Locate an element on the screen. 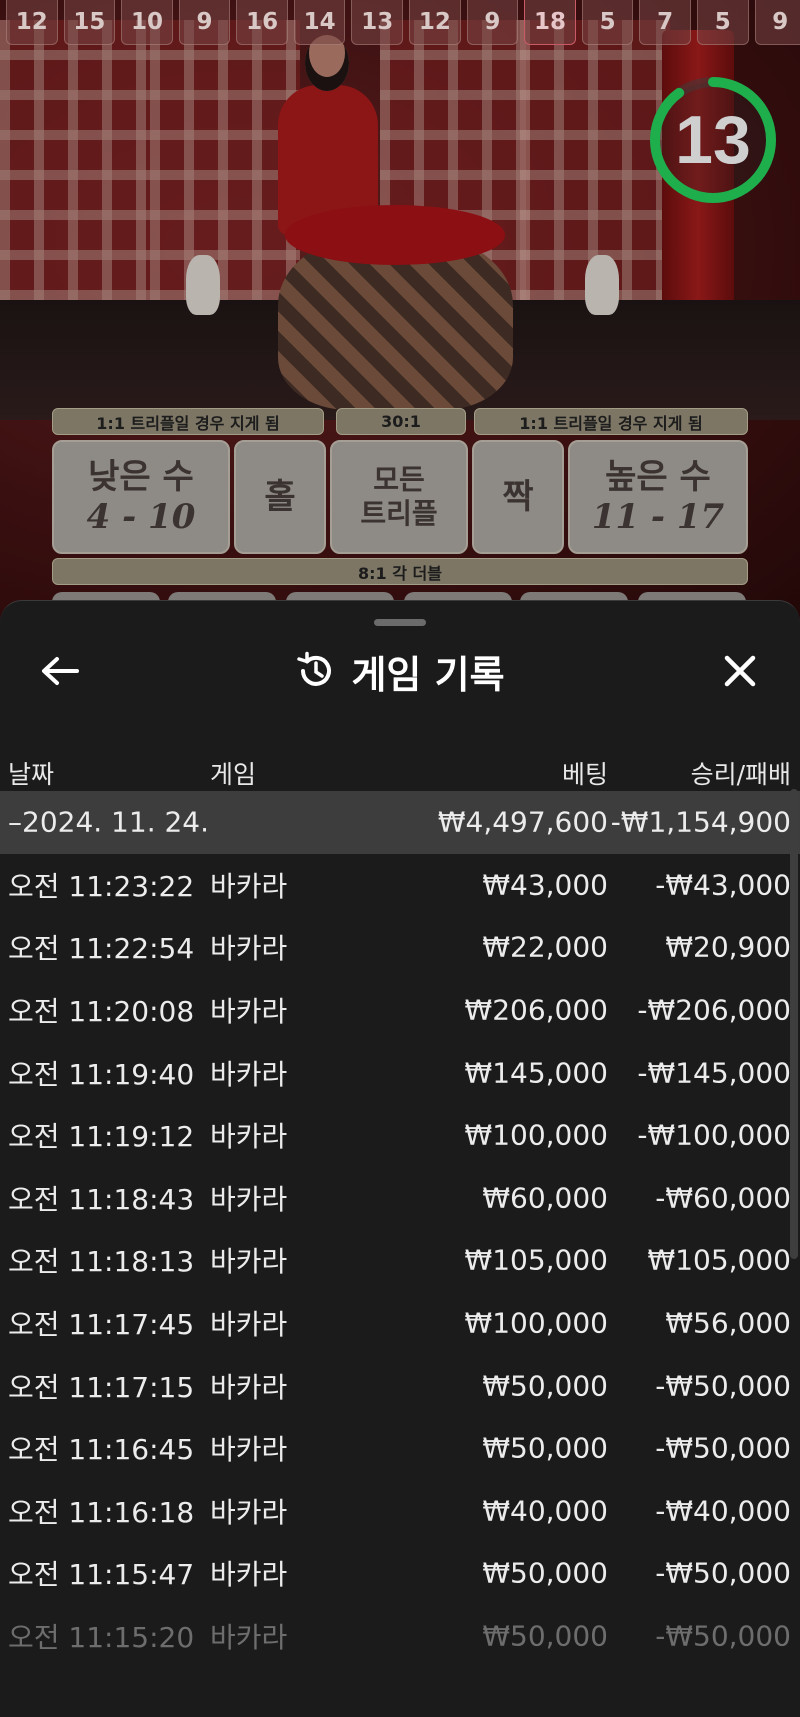 The image size is (800, 1717). row-bet: ₩60,000 is located at coordinates (545, 1198).